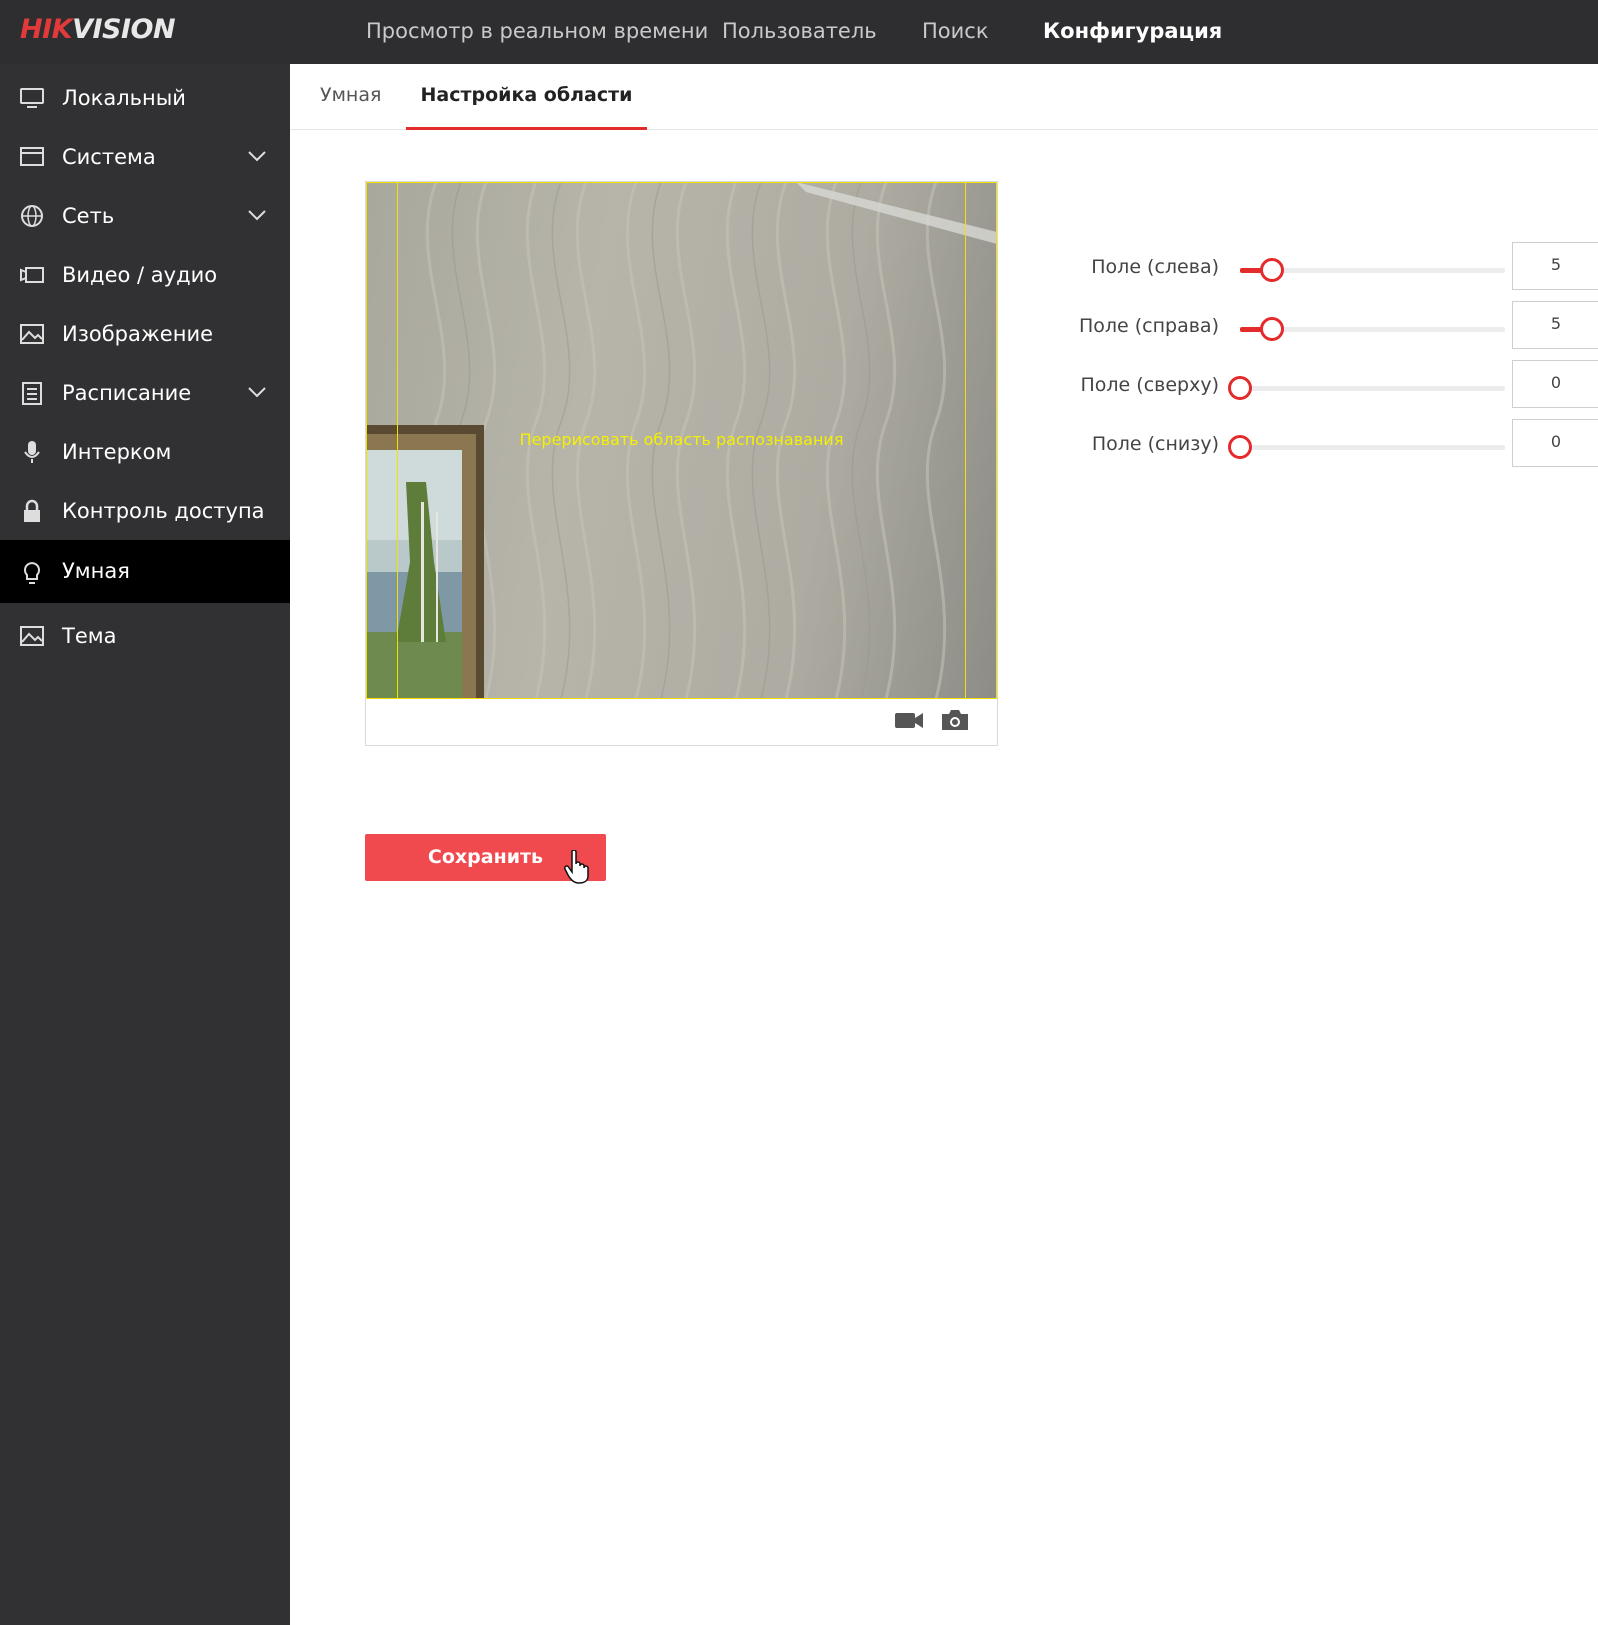  What do you see at coordinates (145, 636) in the screenshot?
I see `sidebar-item-theme: Тема` at bounding box center [145, 636].